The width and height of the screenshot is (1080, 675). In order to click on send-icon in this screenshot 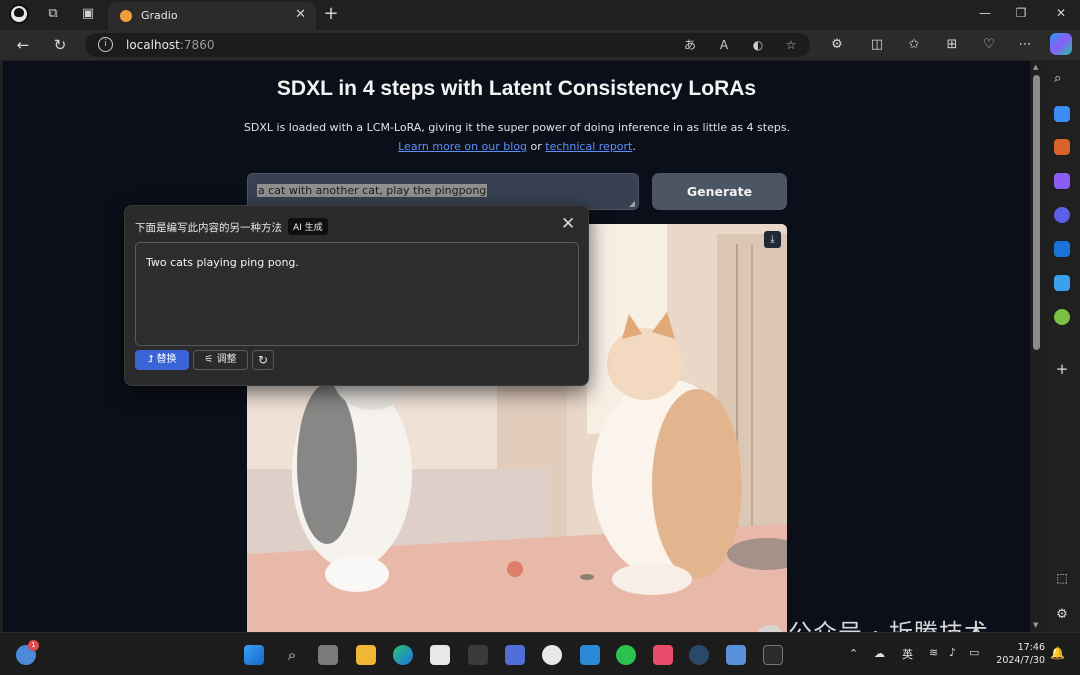, I will do `click(1062, 283)`.